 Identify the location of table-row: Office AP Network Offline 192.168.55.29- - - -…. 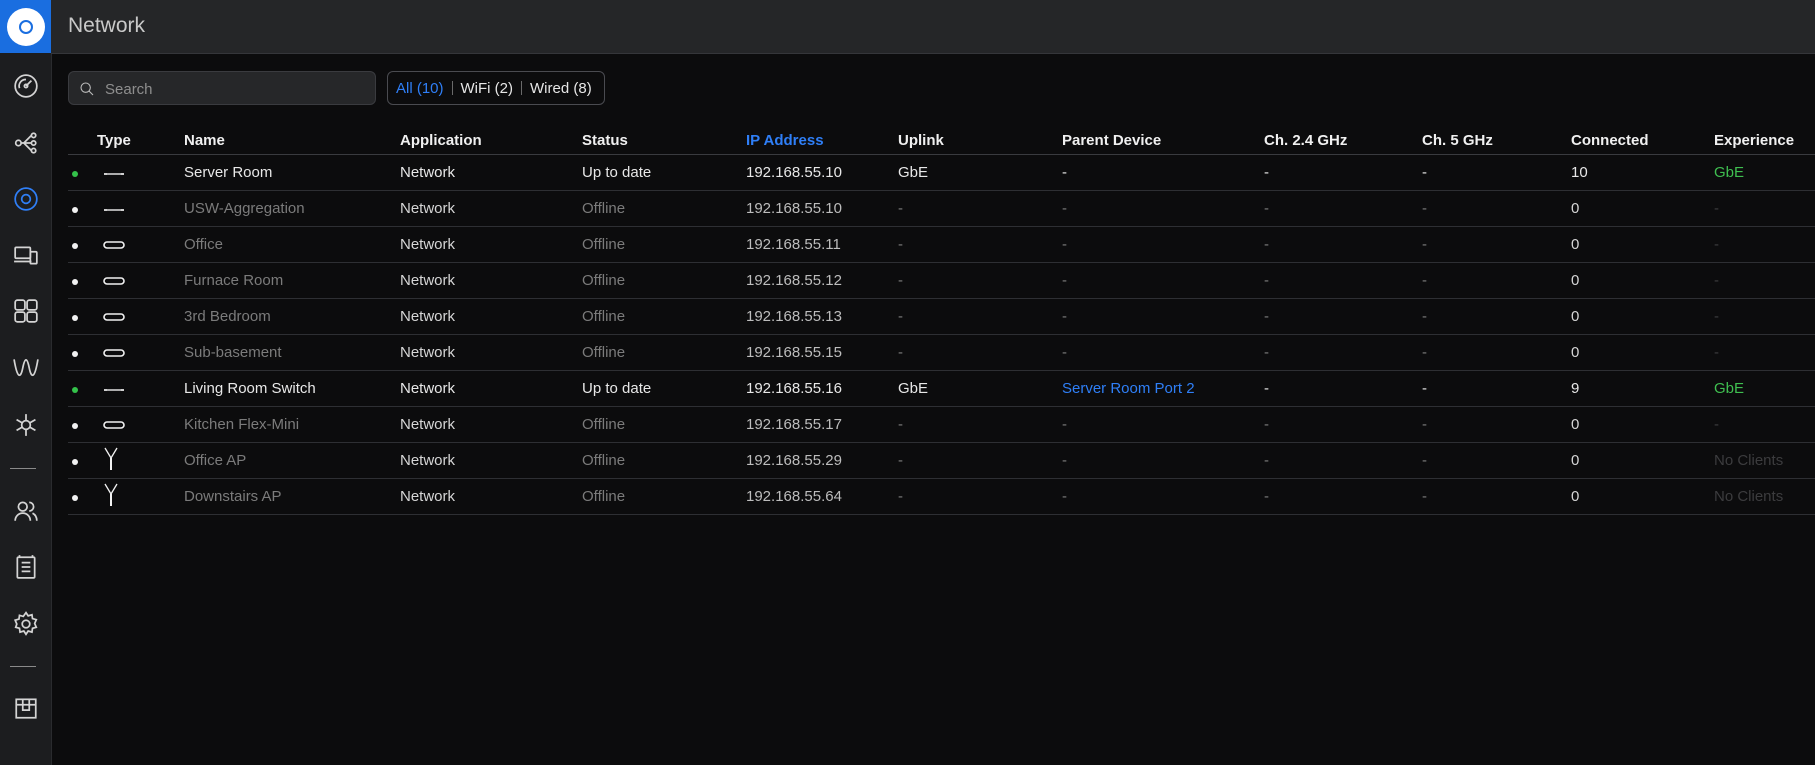
(941, 460).